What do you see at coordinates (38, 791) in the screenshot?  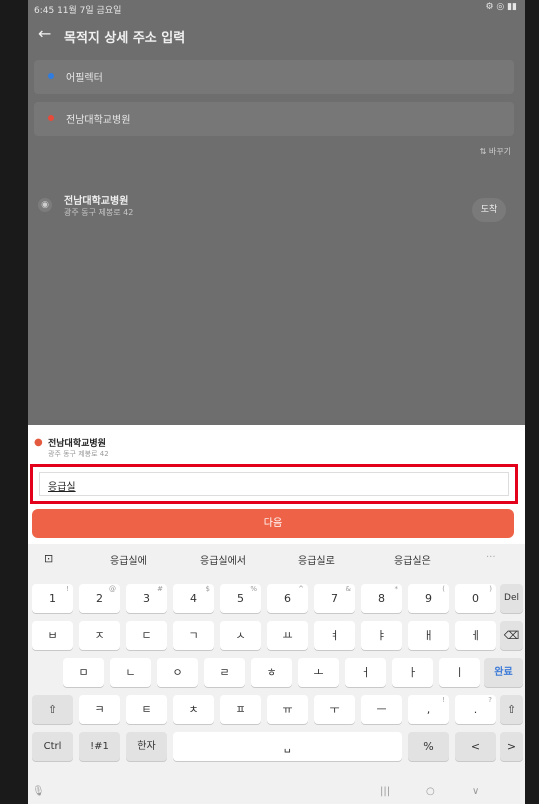 I see `mic-icon: 🎙` at bounding box center [38, 791].